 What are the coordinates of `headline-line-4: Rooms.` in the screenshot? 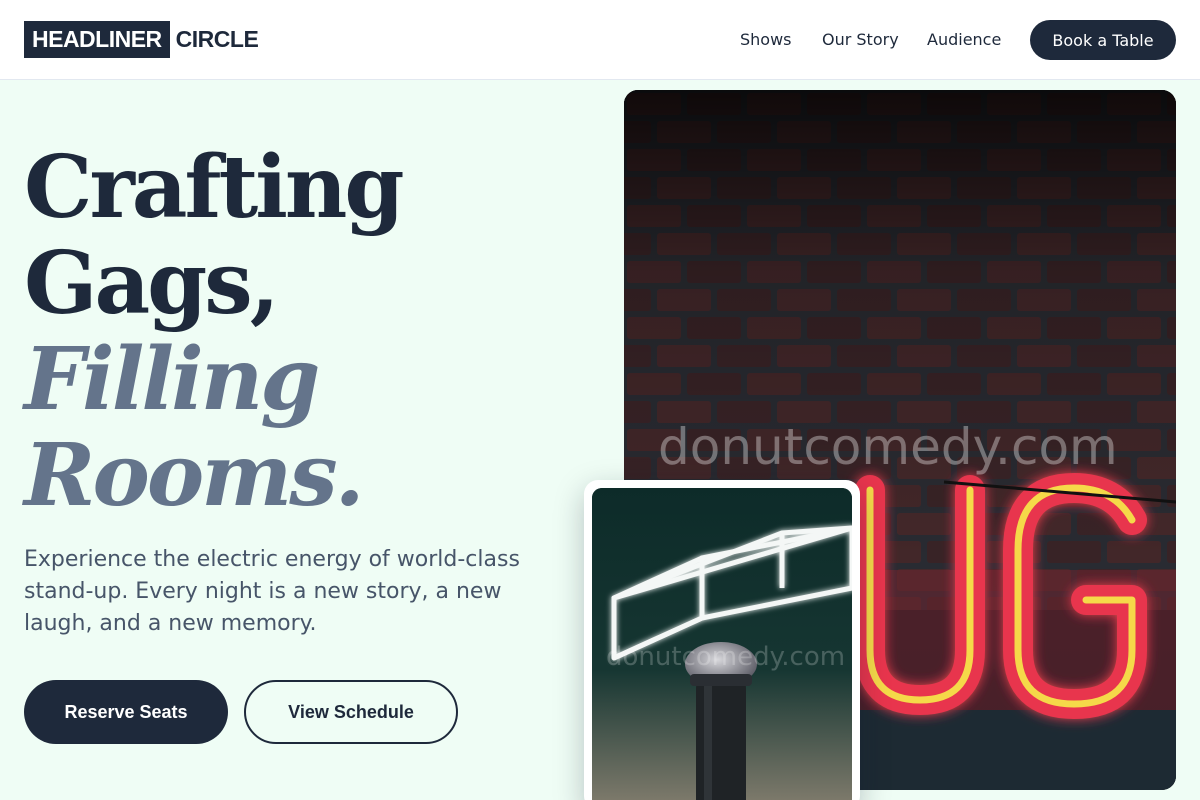 It's located at (194, 475).